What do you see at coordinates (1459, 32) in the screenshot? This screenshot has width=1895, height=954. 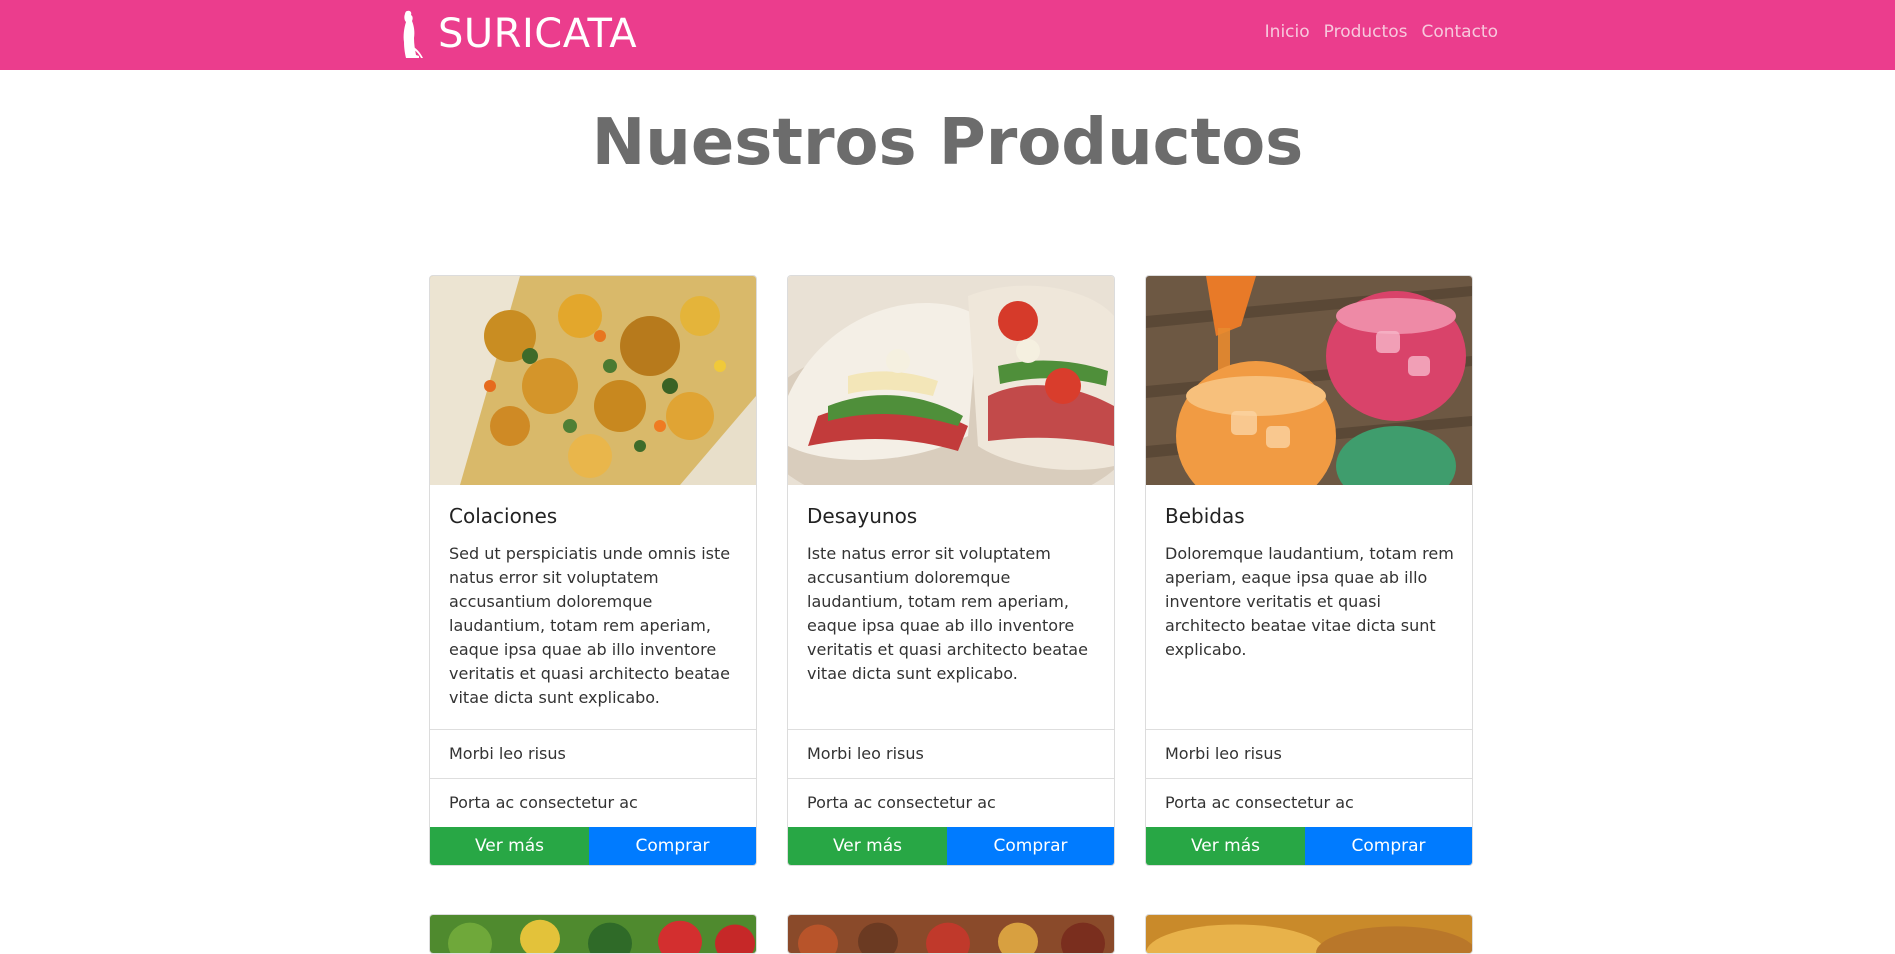 I see `nav-link-contacto: Contacto` at bounding box center [1459, 32].